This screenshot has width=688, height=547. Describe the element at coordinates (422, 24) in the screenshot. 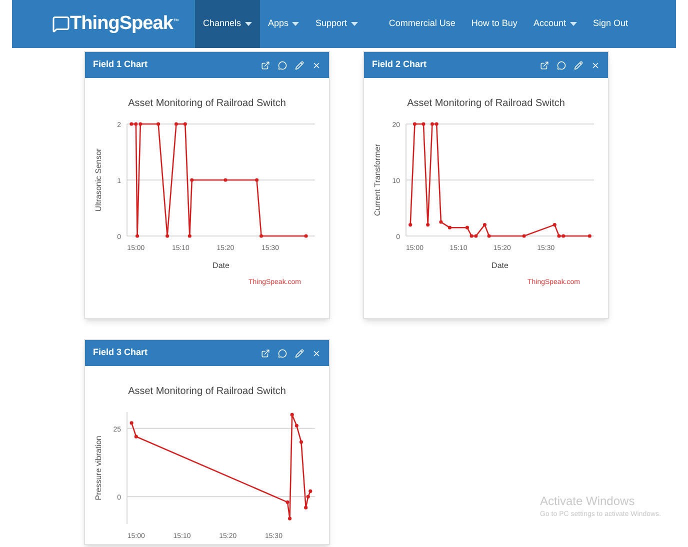

I see `nav-menu-item: Commercial Use` at that location.